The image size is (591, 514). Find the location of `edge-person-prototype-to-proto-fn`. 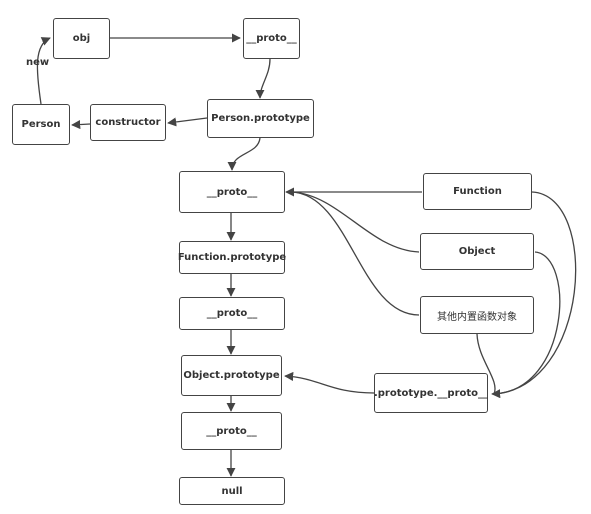

edge-person-prototype-to-proto-fn is located at coordinates (244, 154).